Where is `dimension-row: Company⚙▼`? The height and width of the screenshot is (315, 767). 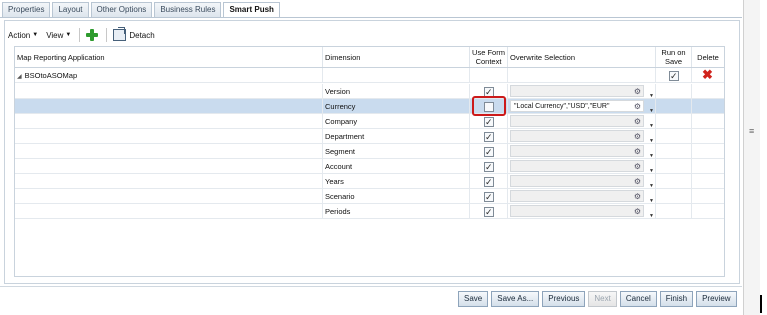 dimension-row: Company⚙▼ is located at coordinates (369, 121).